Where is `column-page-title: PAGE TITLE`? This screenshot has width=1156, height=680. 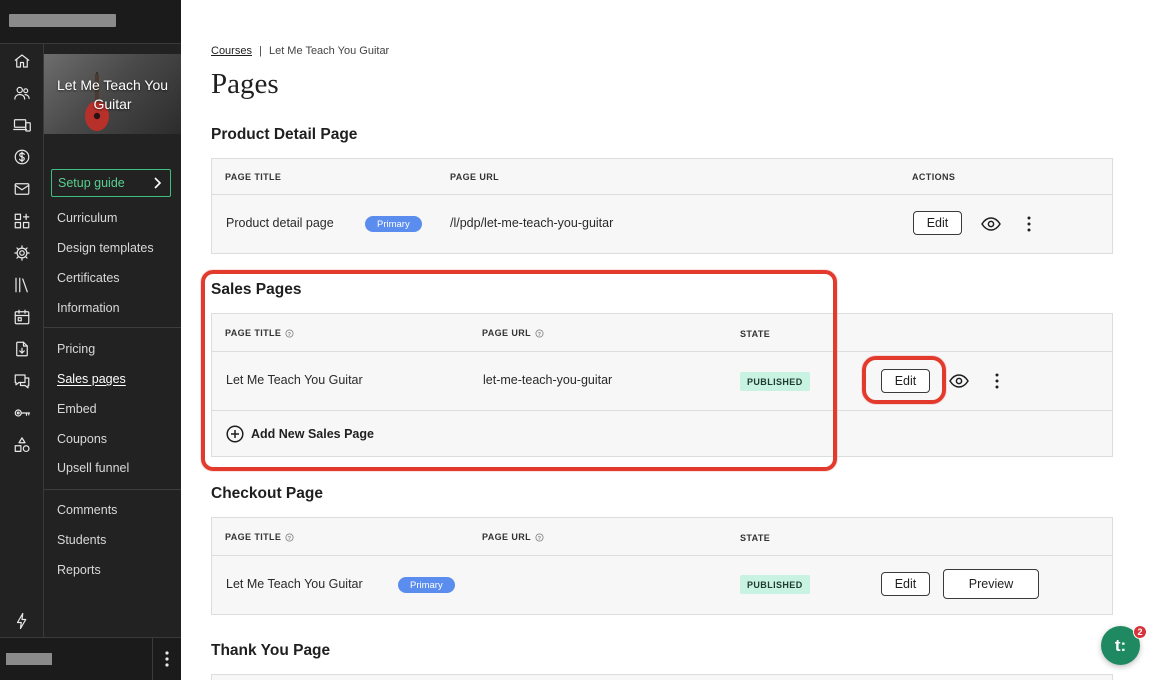
column-page-title: PAGE TITLE is located at coordinates (253, 177).